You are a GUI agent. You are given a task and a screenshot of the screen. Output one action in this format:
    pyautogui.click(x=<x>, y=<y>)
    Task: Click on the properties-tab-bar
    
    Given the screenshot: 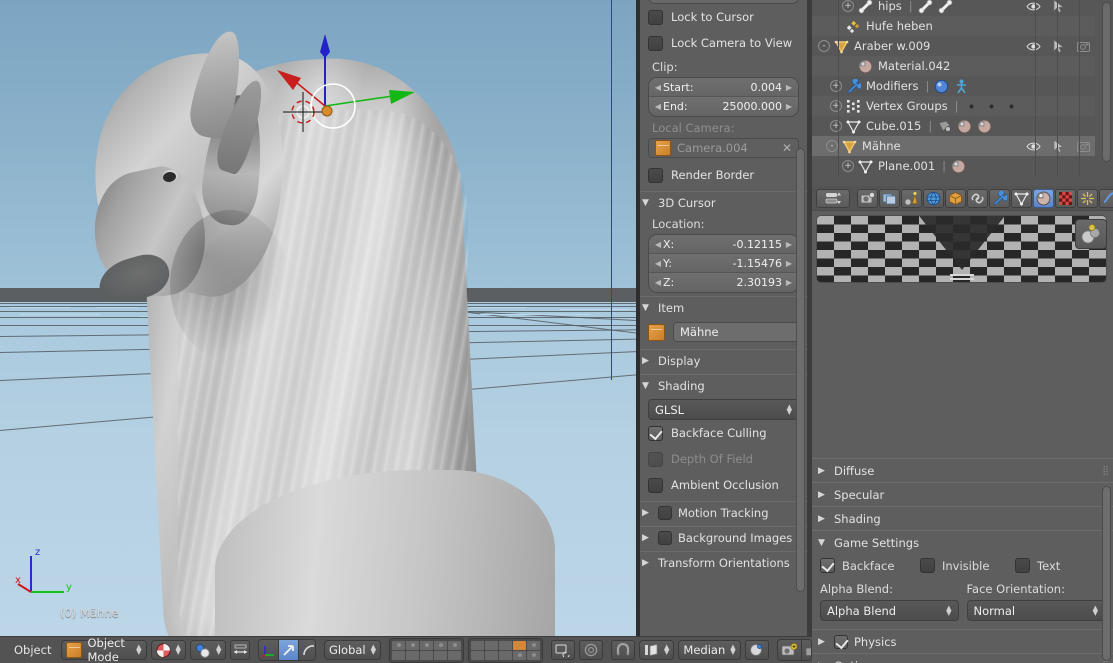 What is the action you would take?
    pyautogui.click(x=962, y=198)
    